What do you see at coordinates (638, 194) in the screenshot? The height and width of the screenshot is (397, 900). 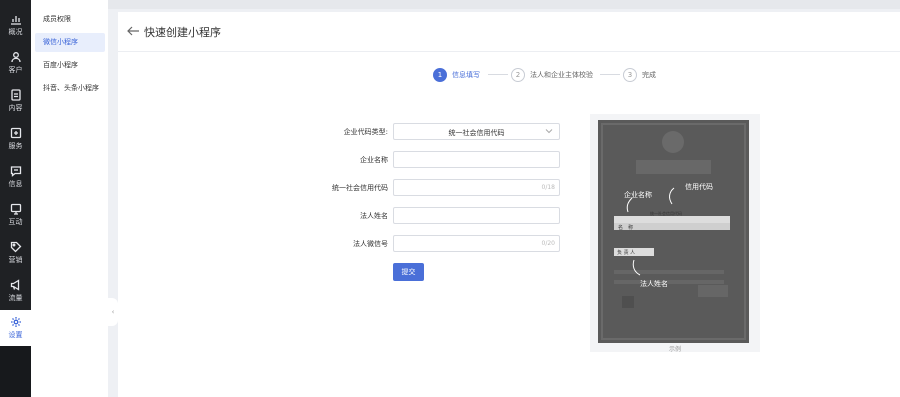 I see `annotation-company: 企业名称` at bounding box center [638, 194].